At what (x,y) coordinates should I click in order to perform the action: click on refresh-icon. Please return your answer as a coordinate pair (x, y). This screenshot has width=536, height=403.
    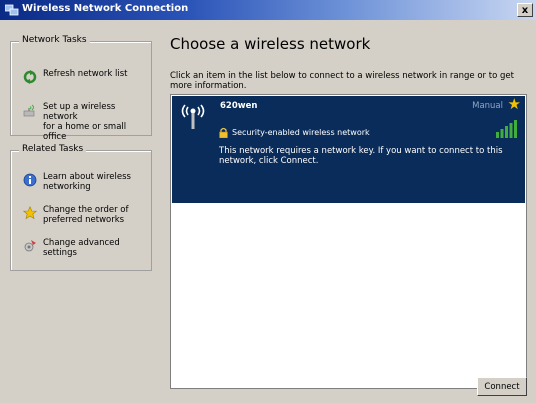
    Looking at the image, I should click on (30, 77).